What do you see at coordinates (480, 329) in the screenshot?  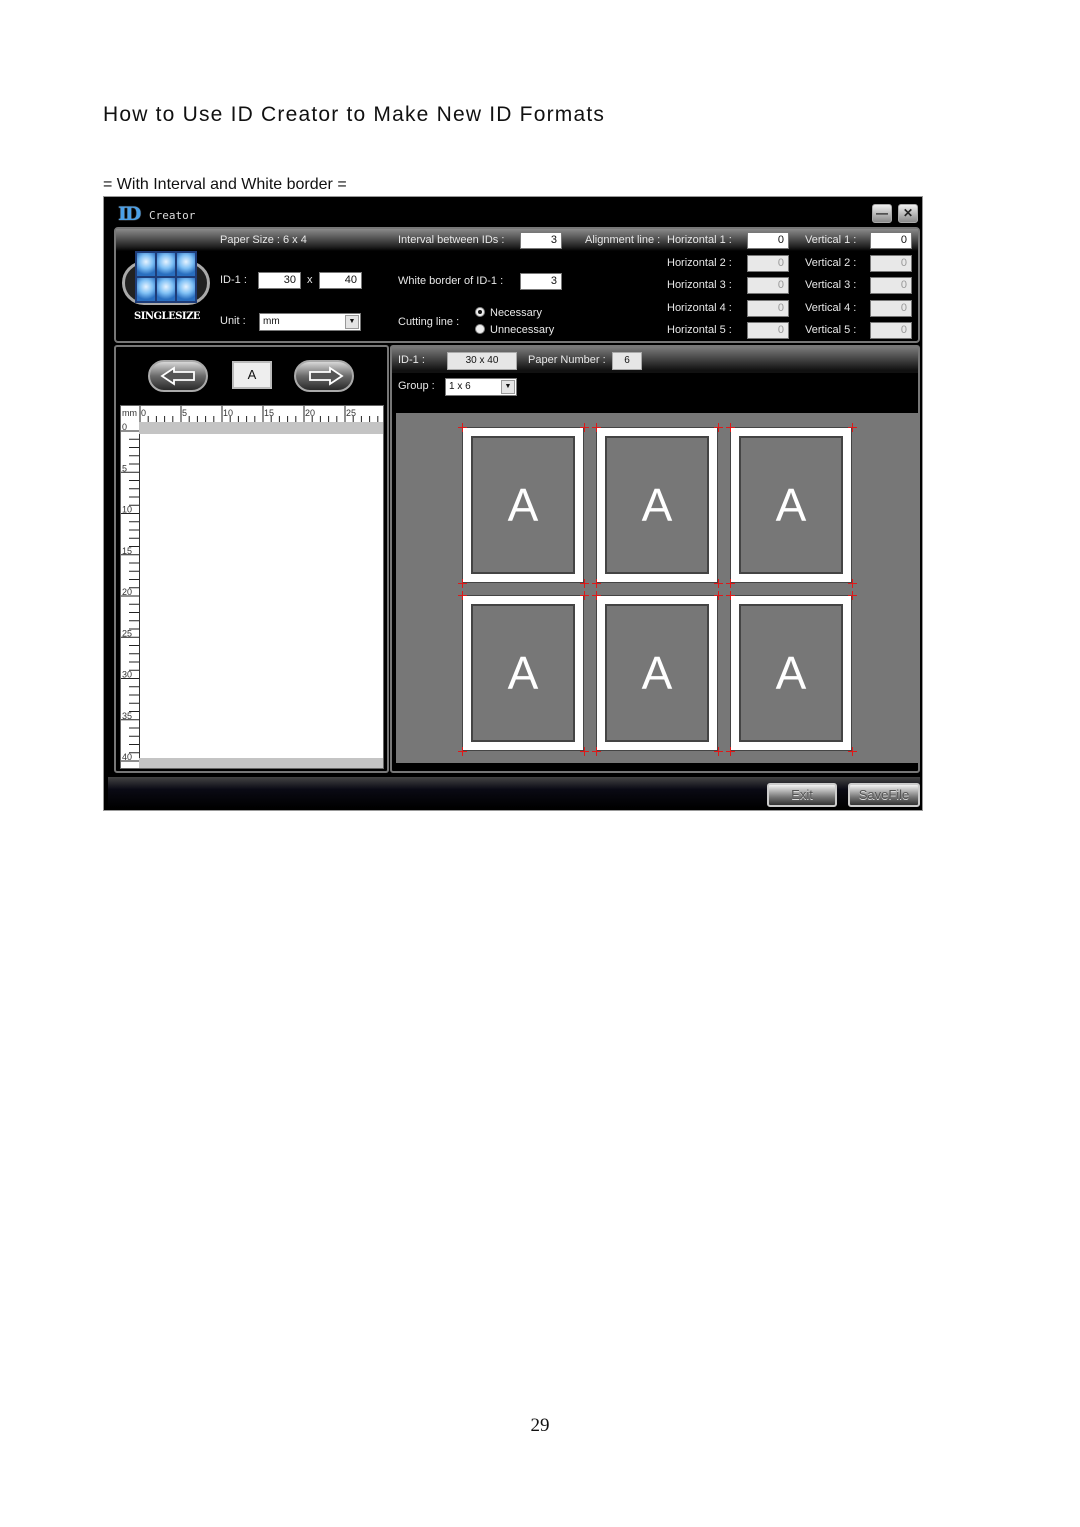 I see `radio-unchecked-icon` at bounding box center [480, 329].